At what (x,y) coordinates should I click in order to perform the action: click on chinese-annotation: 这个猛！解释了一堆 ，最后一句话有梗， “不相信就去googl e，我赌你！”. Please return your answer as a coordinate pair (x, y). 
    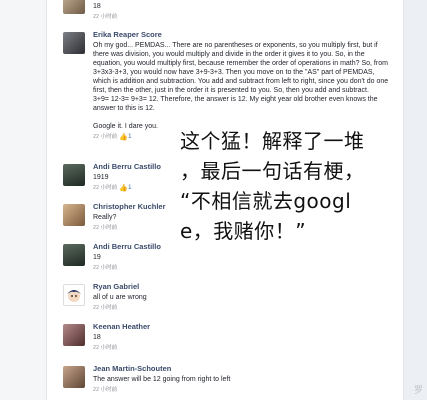
    Looking at the image, I should click on (272, 186).